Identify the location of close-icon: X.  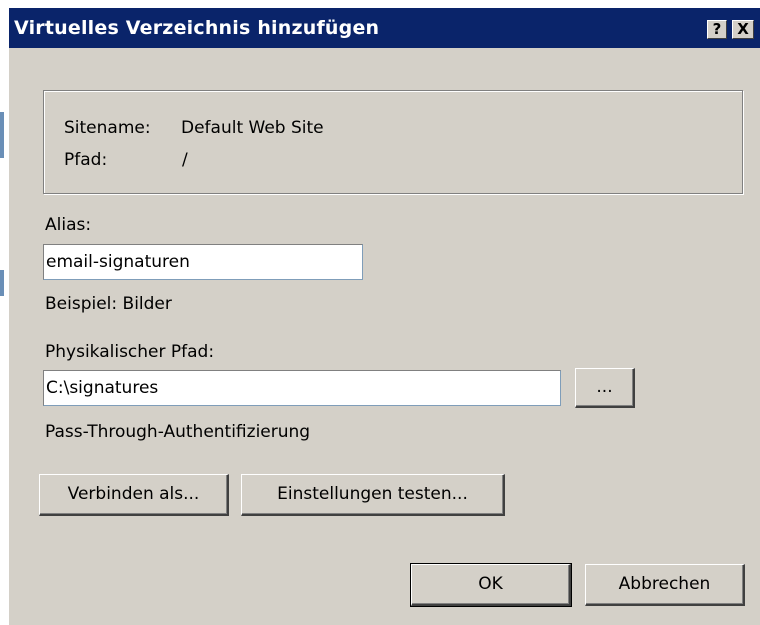
(743, 29).